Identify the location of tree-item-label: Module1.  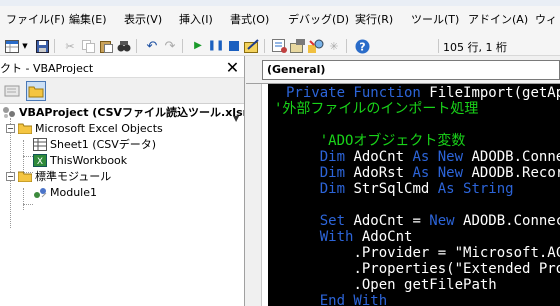
(73, 192).